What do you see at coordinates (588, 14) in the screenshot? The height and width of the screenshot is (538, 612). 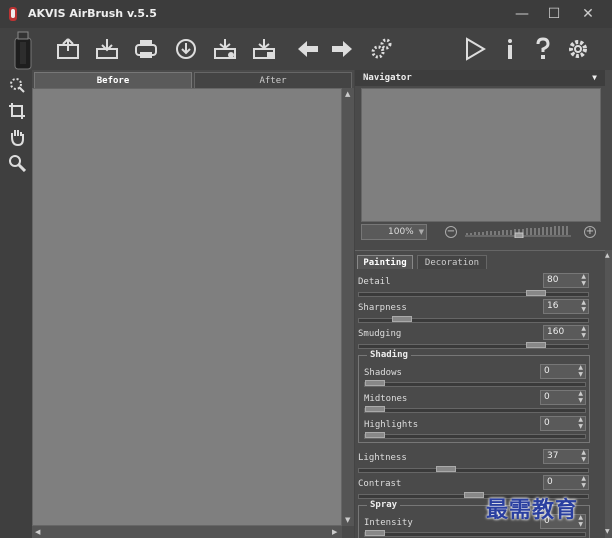 I see `close-button: ✕` at bounding box center [588, 14].